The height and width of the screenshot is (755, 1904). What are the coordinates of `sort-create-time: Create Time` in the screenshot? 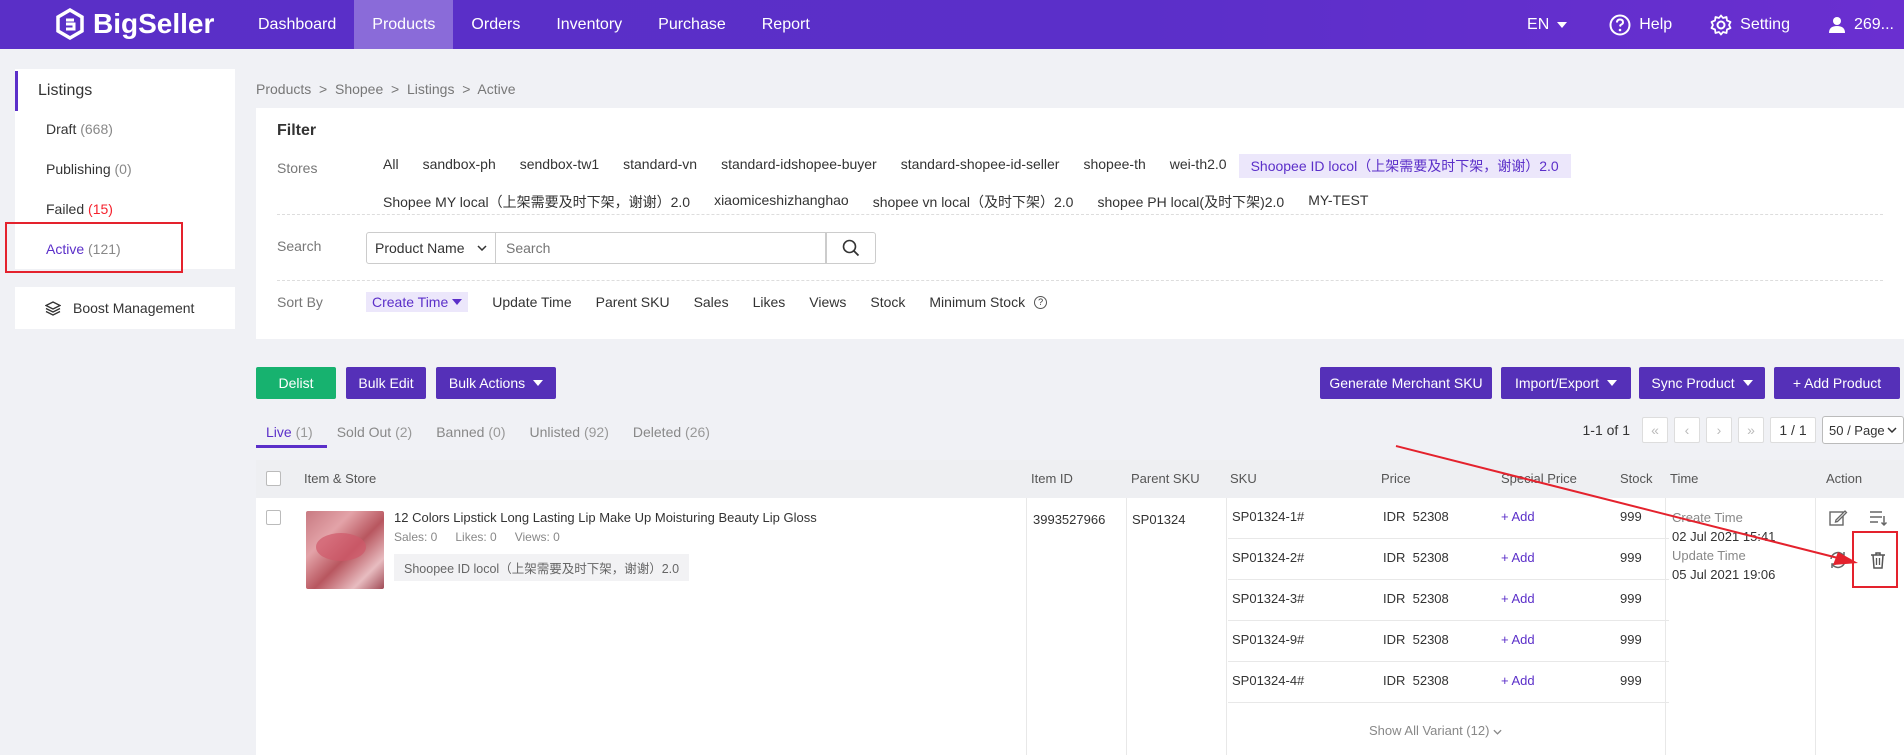 It's located at (417, 302).